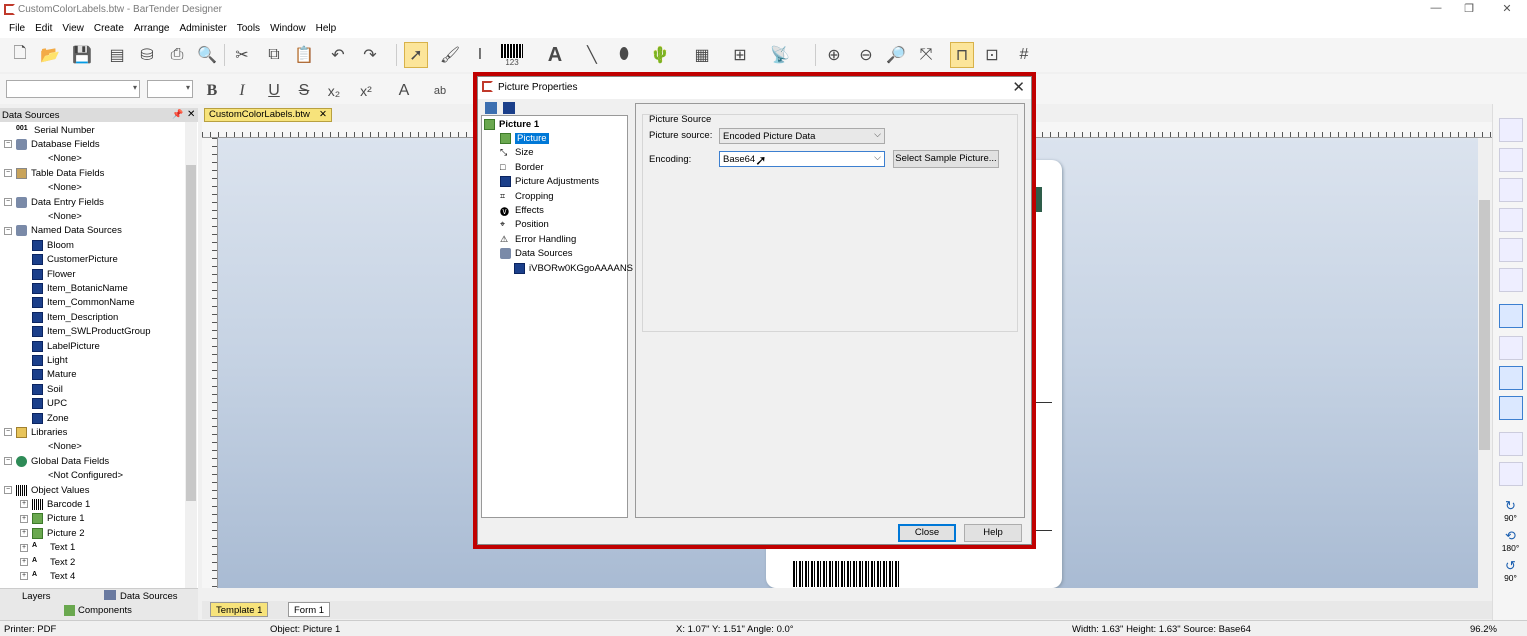  Describe the element at coordinates (1507, 10) in the screenshot. I see `close-window-button: ✕` at that location.